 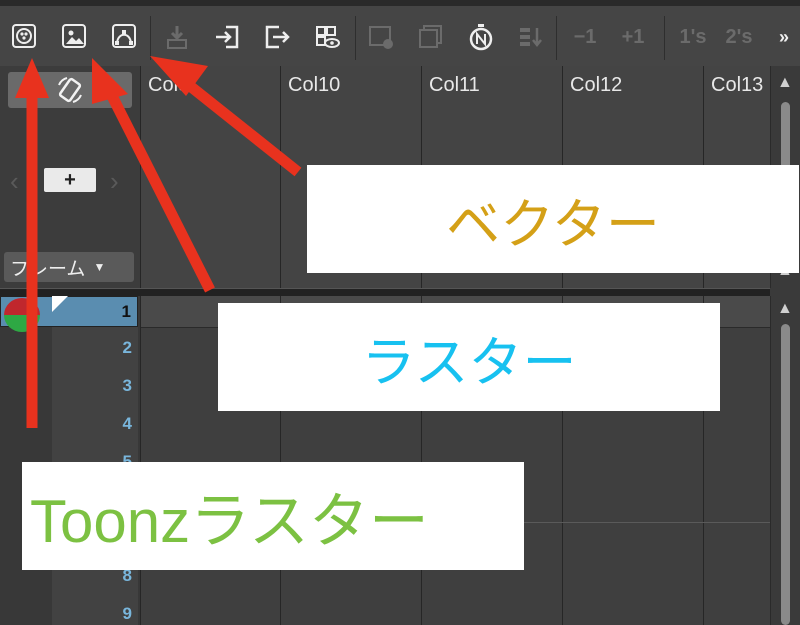 I want to click on rotate-icon, so click(x=70, y=90).